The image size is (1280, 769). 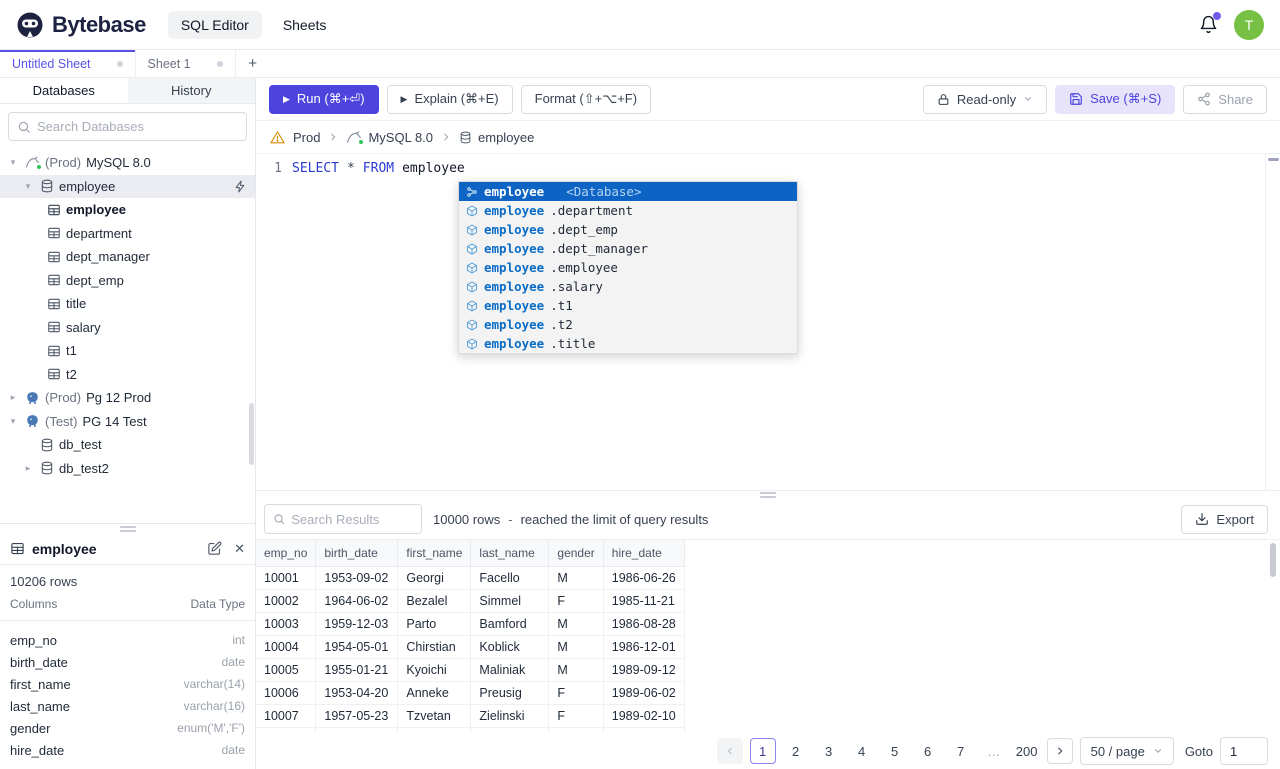 What do you see at coordinates (64, 90) in the screenshot?
I see `tab-databases: Databases` at bounding box center [64, 90].